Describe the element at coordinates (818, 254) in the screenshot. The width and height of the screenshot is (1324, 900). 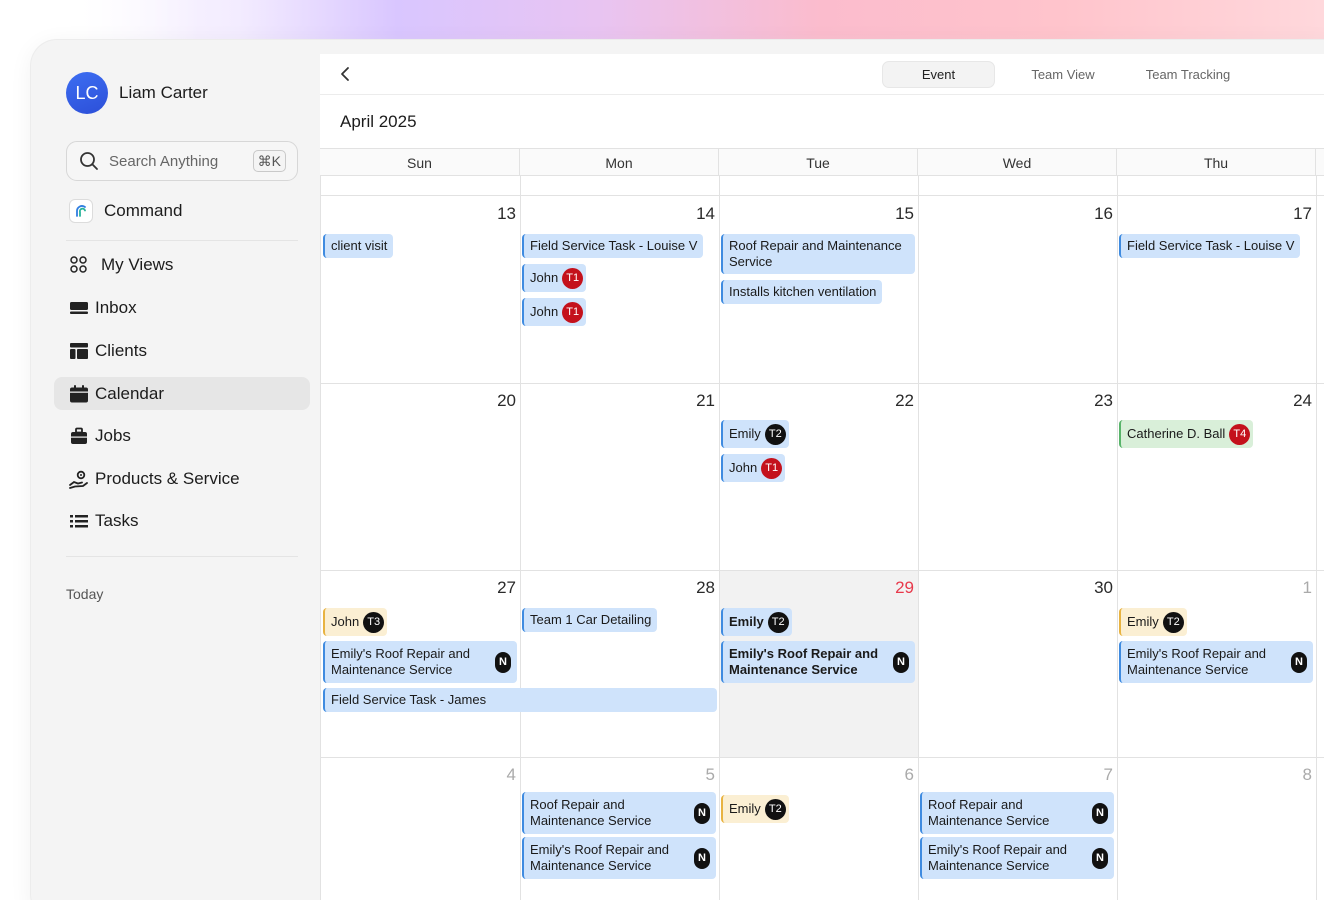
I see `calendar-event: Roof Repair and Maintenance Service` at that location.